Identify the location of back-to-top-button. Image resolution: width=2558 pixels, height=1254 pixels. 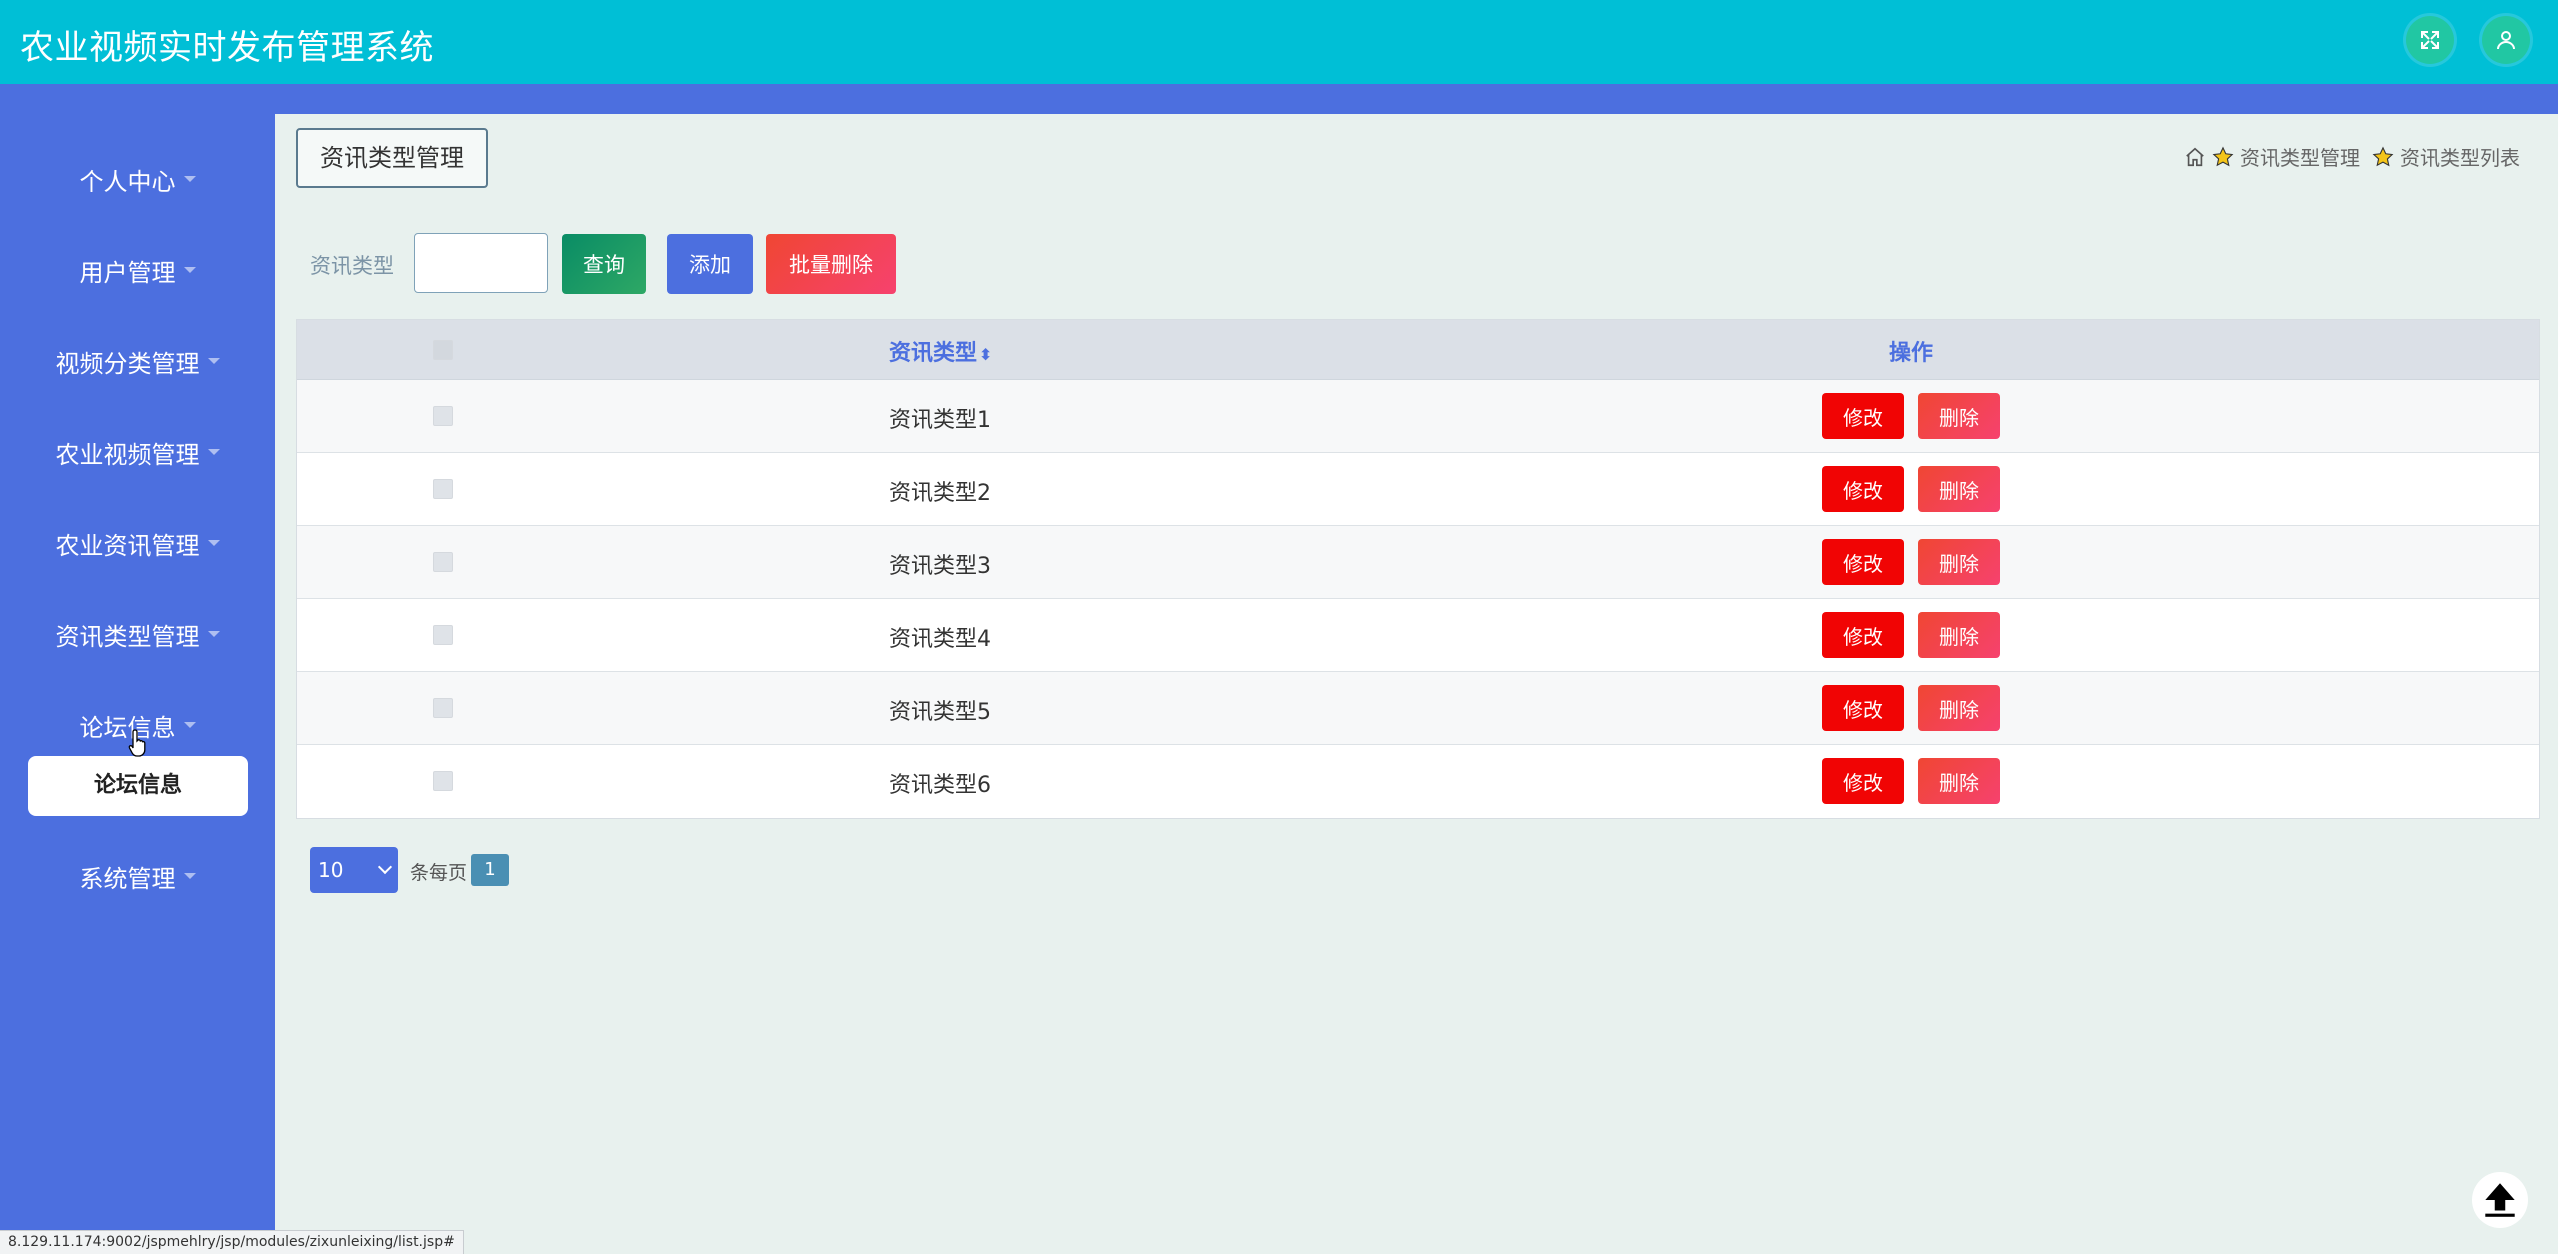
(2500, 1200).